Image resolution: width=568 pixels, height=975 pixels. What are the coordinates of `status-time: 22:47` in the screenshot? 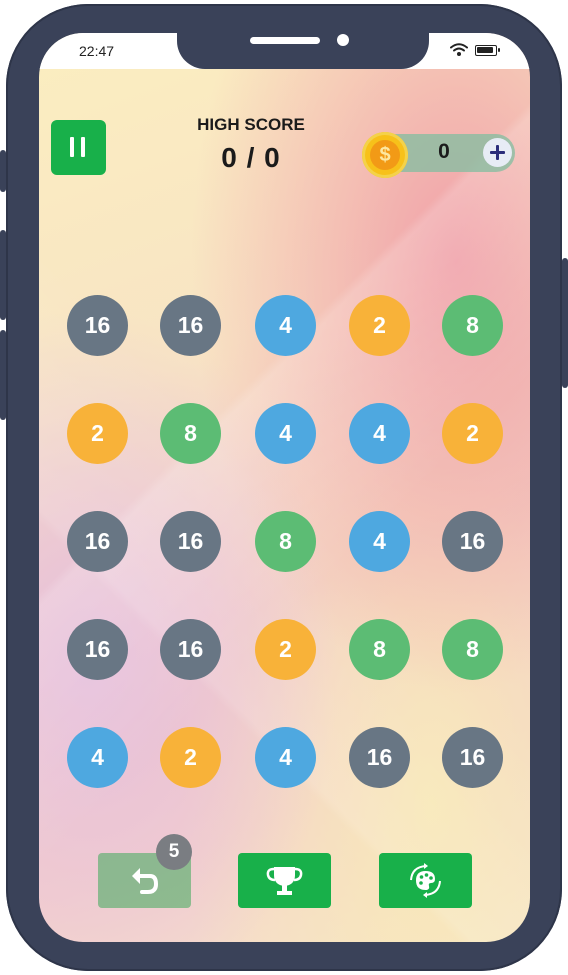 It's located at (97, 51).